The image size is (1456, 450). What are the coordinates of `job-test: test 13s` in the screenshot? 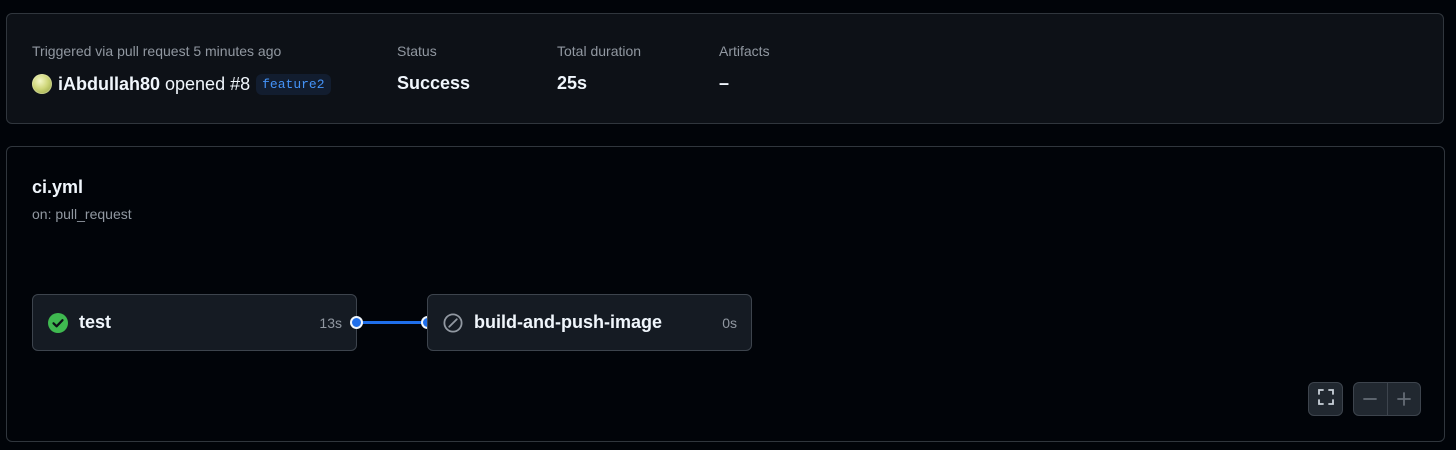 It's located at (194, 322).